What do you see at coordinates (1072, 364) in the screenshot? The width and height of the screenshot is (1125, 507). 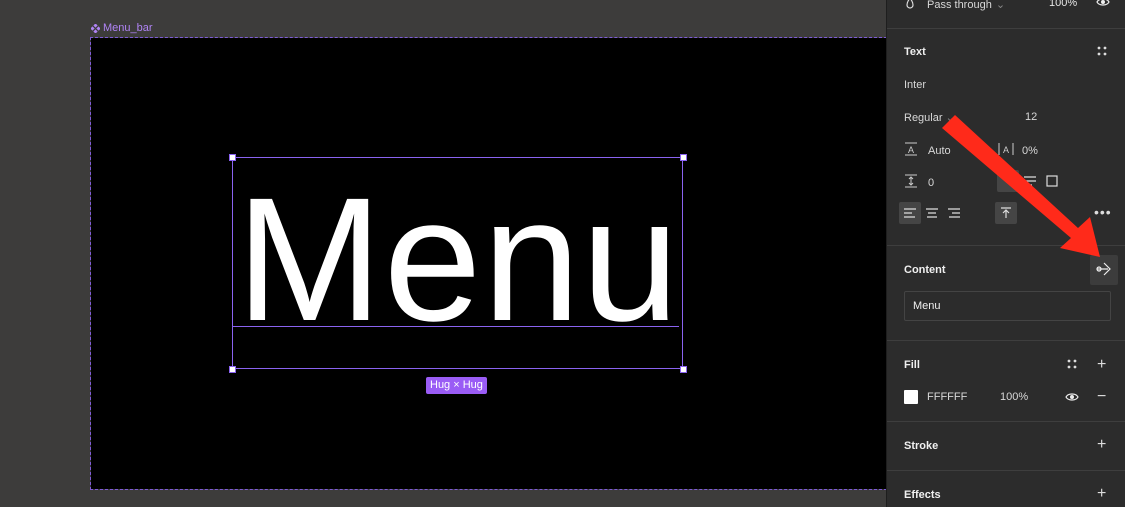 I see `fill-styles-icon` at bounding box center [1072, 364].